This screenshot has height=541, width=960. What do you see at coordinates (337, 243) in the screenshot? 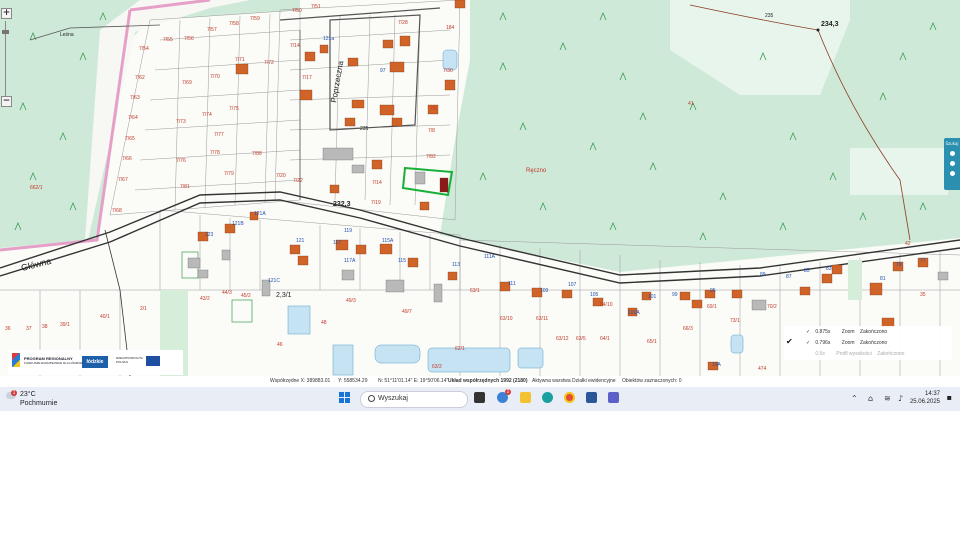
I see `svg-text: 117` at bounding box center [337, 243].